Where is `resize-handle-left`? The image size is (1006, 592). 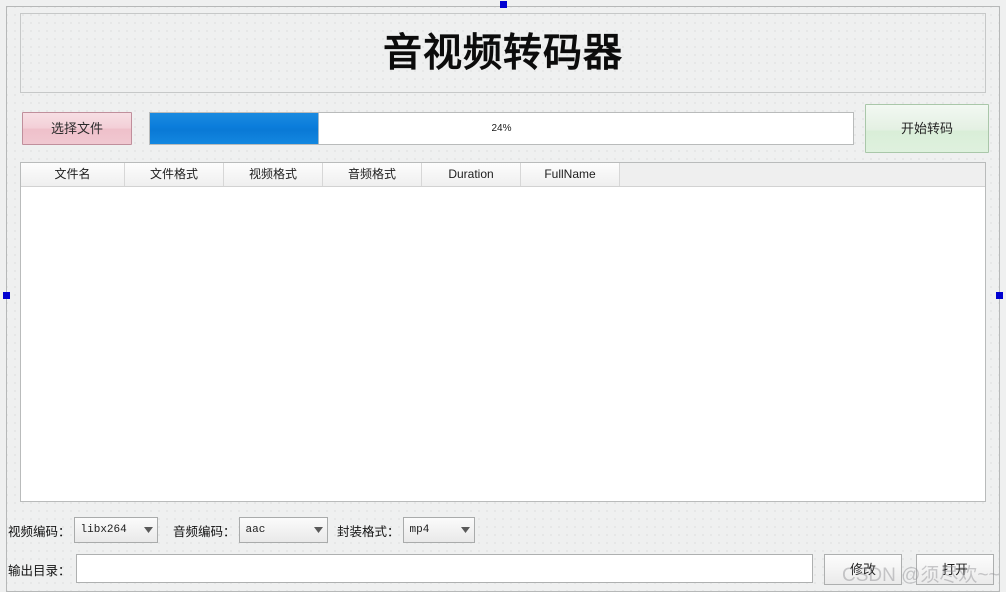 resize-handle-left is located at coordinates (6, 295).